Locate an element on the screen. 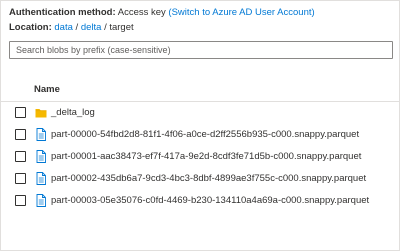  breadcrumb-item-target: target is located at coordinates (121, 27).